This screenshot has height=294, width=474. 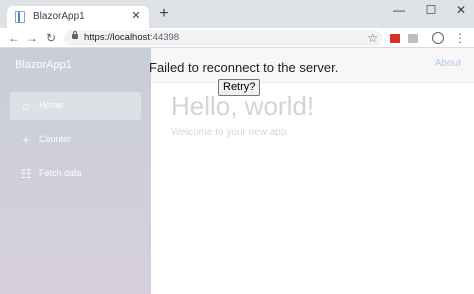 What do you see at coordinates (239, 87) in the screenshot?
I see `retry-button: Retry?` at bounding box center [239, 87].